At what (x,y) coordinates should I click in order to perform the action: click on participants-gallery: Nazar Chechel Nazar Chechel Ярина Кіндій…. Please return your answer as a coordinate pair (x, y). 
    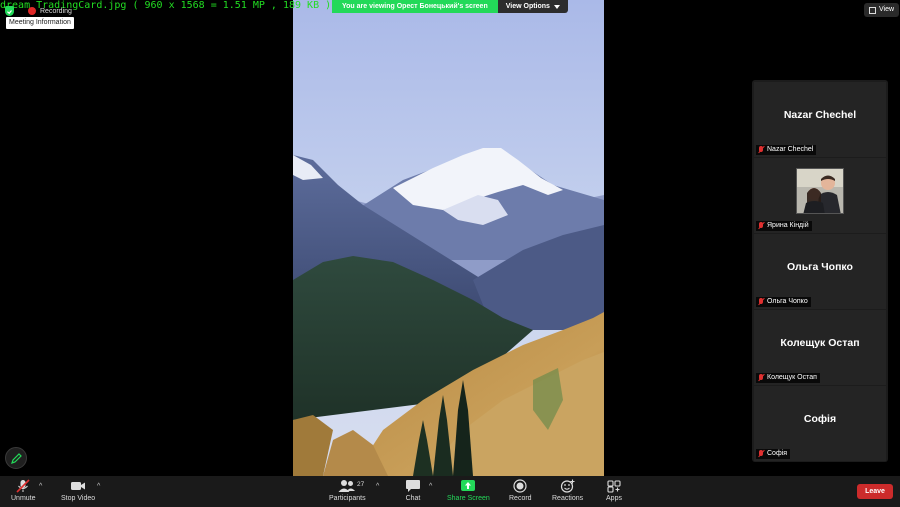
    Looking at the image, I should click on (820, 271).